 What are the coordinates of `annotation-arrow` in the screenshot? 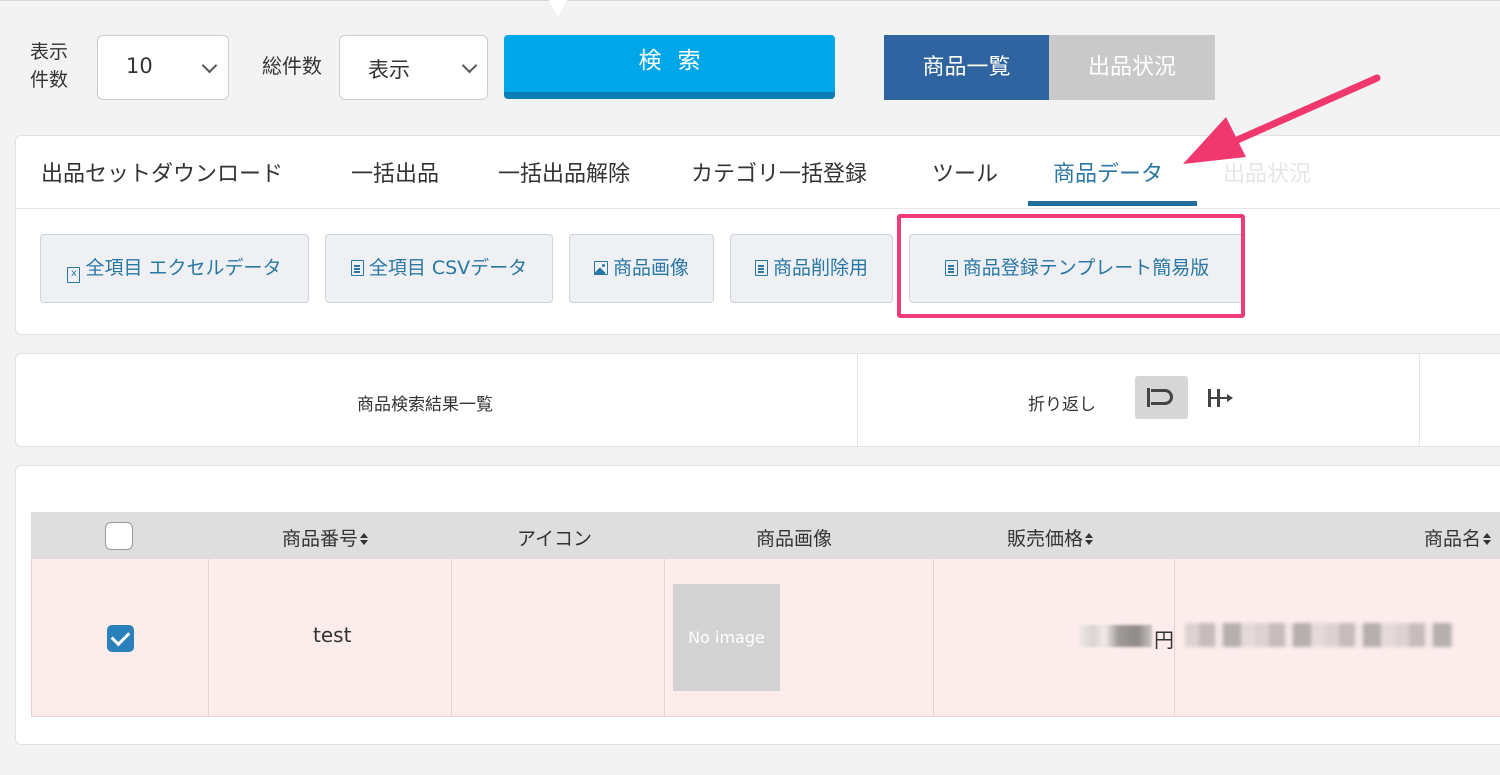 It's located at (1282, 119).